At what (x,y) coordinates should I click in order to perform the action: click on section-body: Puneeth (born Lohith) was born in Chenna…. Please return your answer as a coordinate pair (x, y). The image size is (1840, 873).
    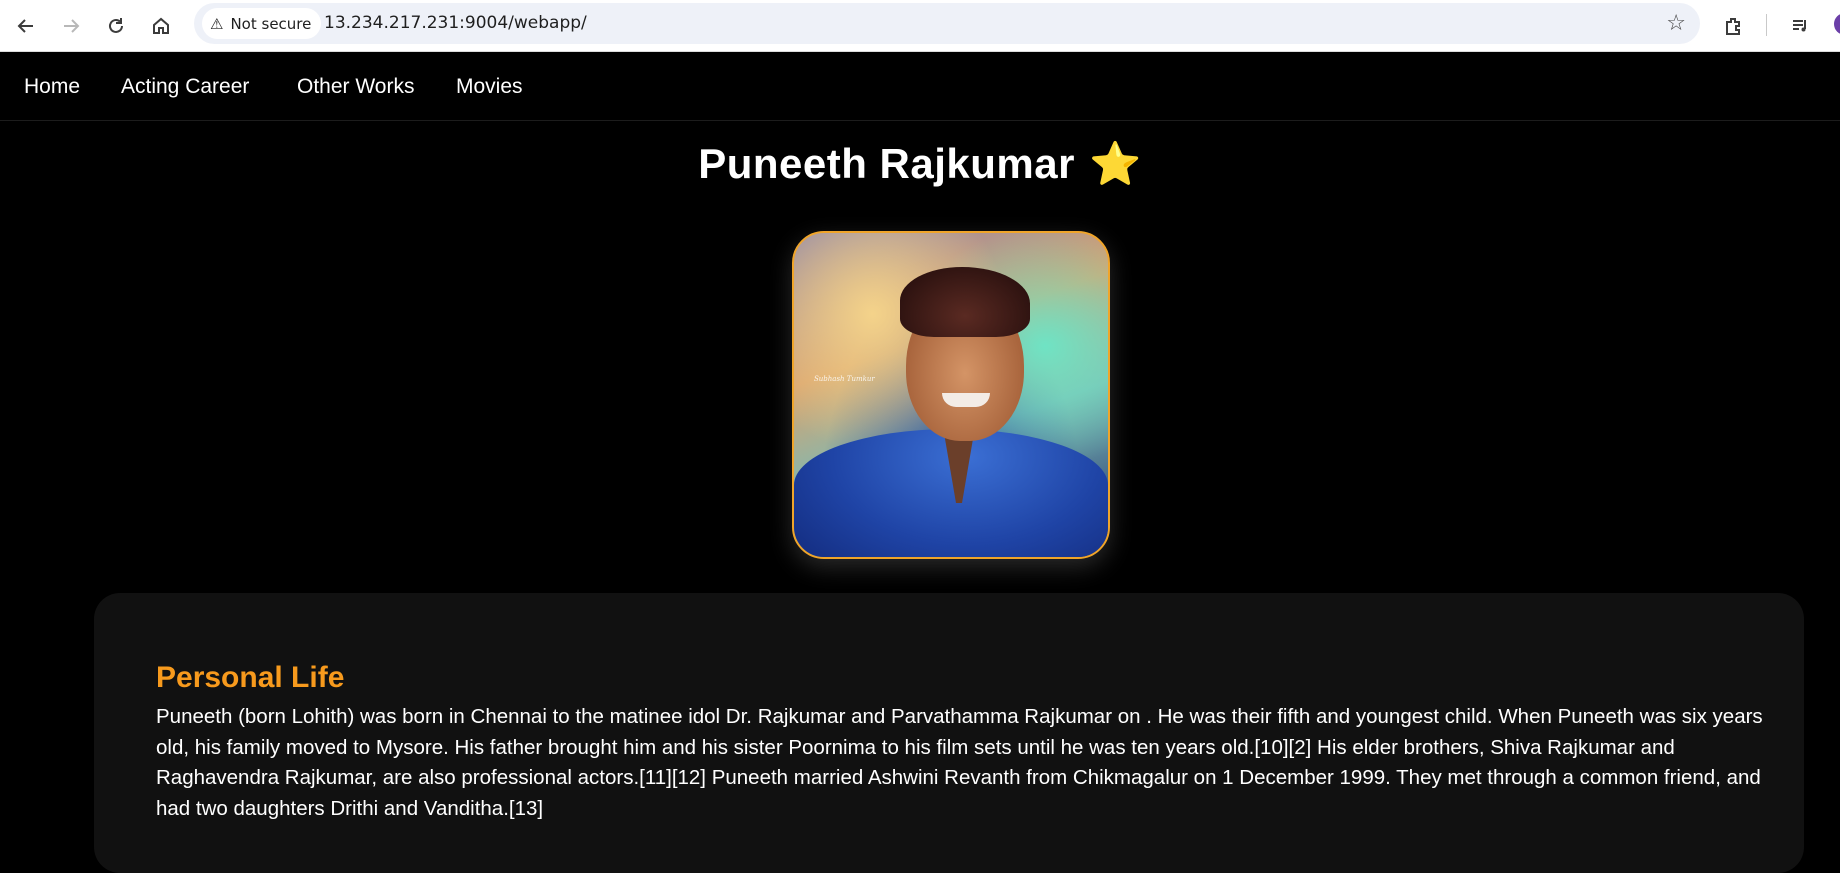
    Looking at the image, I should click on (959, 762).